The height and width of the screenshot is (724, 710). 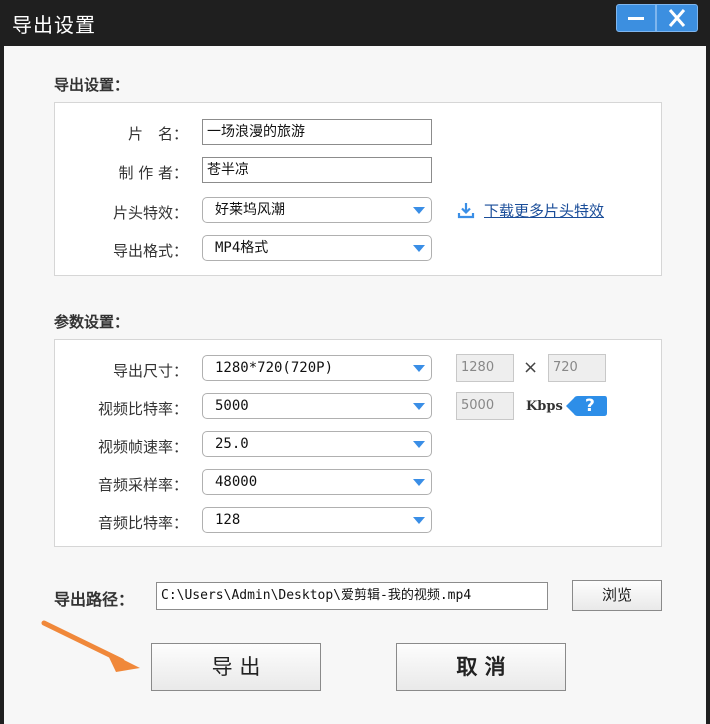 What do you see at coordinates (90, 646) in the screenshot?
I see `pointer-arrow-icon` at bounding box center [90, 646].